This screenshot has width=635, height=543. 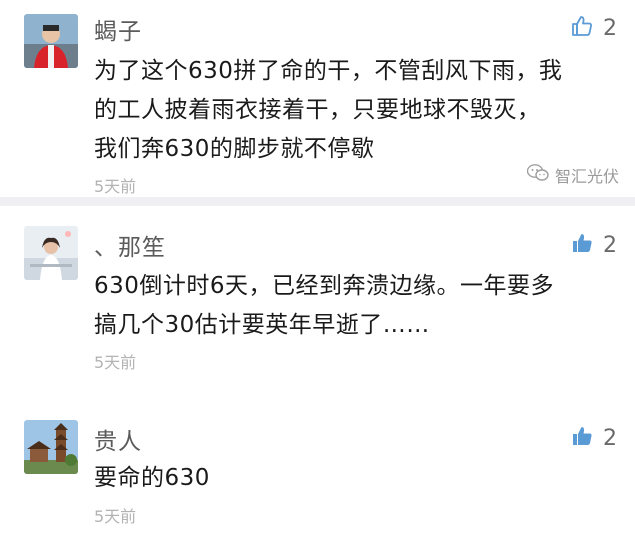 What do you see at coordinates (118, 29) in the screenshot?
I see `comment-author: 蝎子` at bounding box center [118, 29].